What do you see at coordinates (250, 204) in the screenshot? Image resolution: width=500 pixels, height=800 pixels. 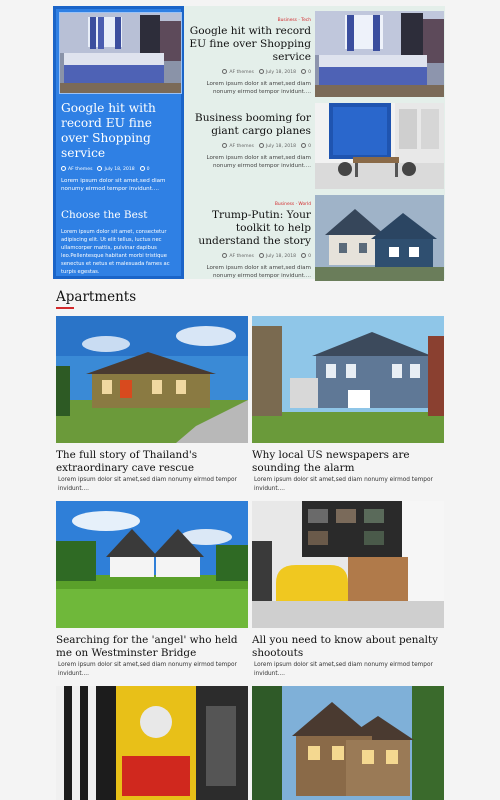 I see `category-label: Business · World` at bounding box center [250, 204].